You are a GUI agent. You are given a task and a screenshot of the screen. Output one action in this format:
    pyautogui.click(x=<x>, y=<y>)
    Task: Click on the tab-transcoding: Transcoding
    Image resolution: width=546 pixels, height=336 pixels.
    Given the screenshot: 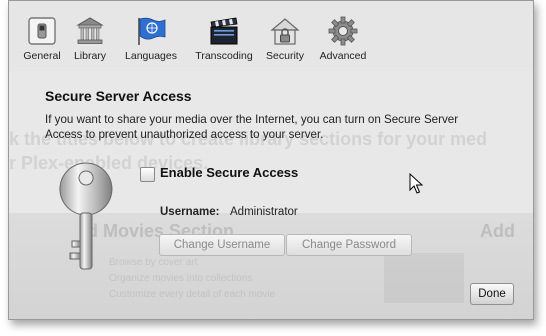 What is the action you would take?
    pyautogui.click(x=224, y=38)
    